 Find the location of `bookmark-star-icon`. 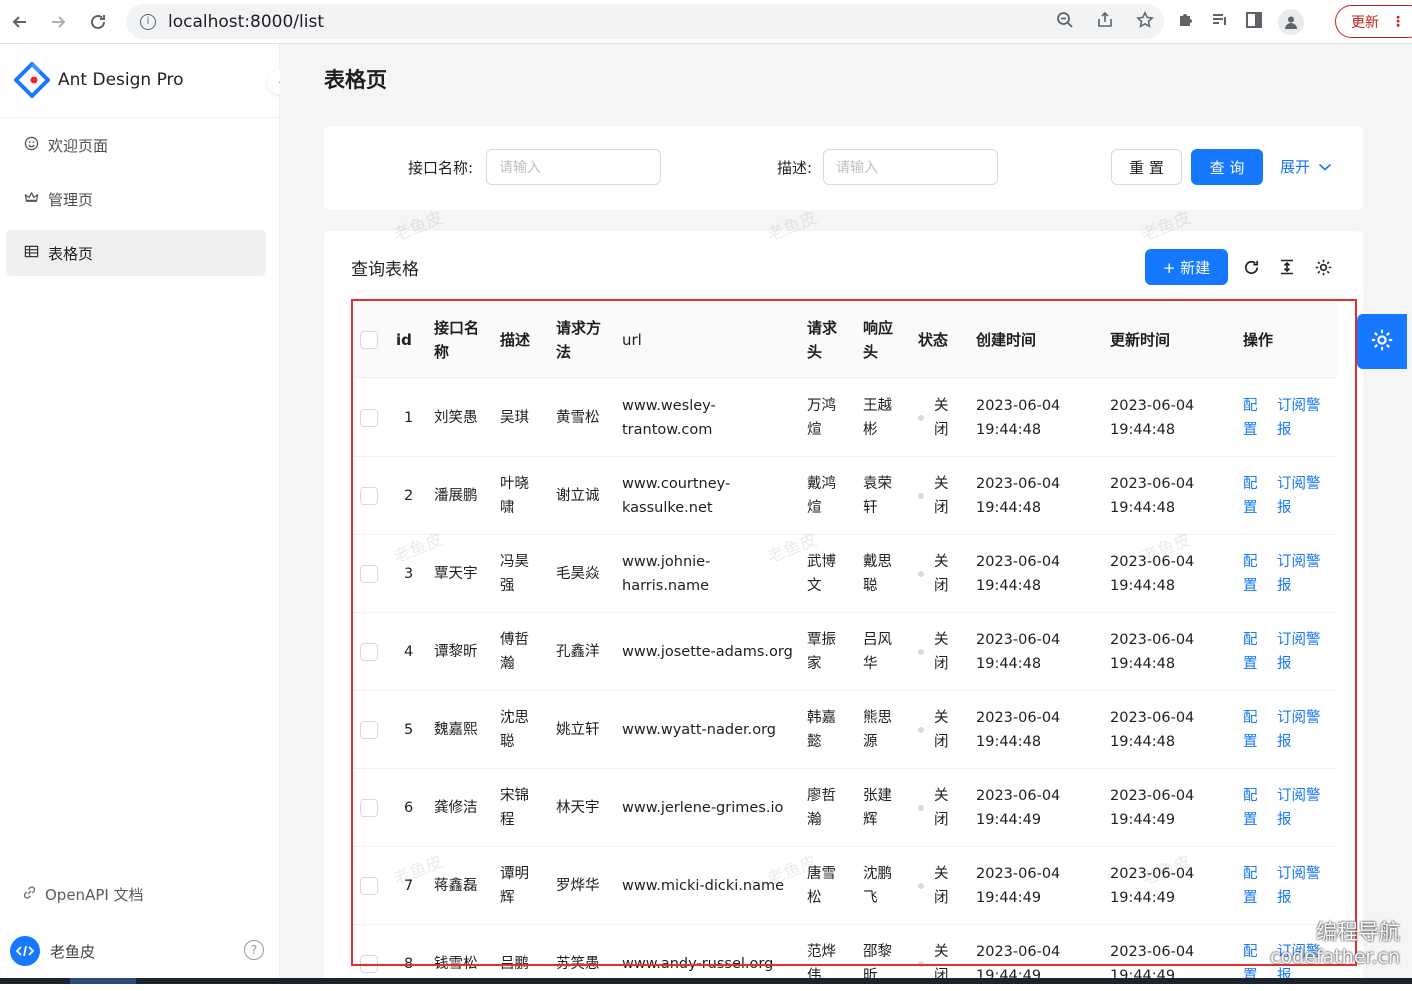

bookmark-star-icon is located at coordinates (1145, 21).